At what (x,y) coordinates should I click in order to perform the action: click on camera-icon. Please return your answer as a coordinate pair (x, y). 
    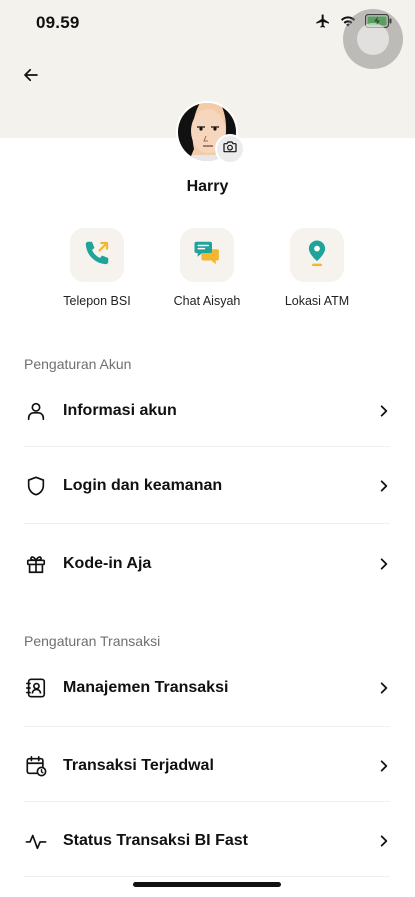
    Looking at the image, I should click on (230, 149).